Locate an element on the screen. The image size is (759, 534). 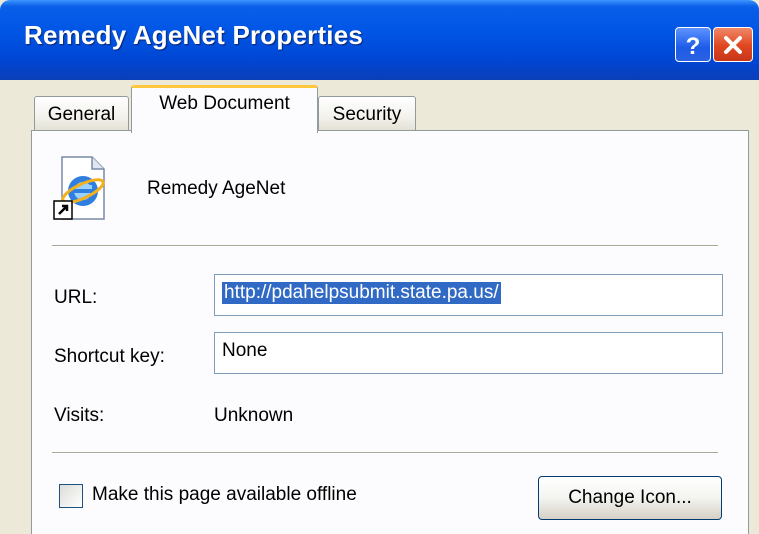
url-label: URL: is located at coordinates (76, 297).